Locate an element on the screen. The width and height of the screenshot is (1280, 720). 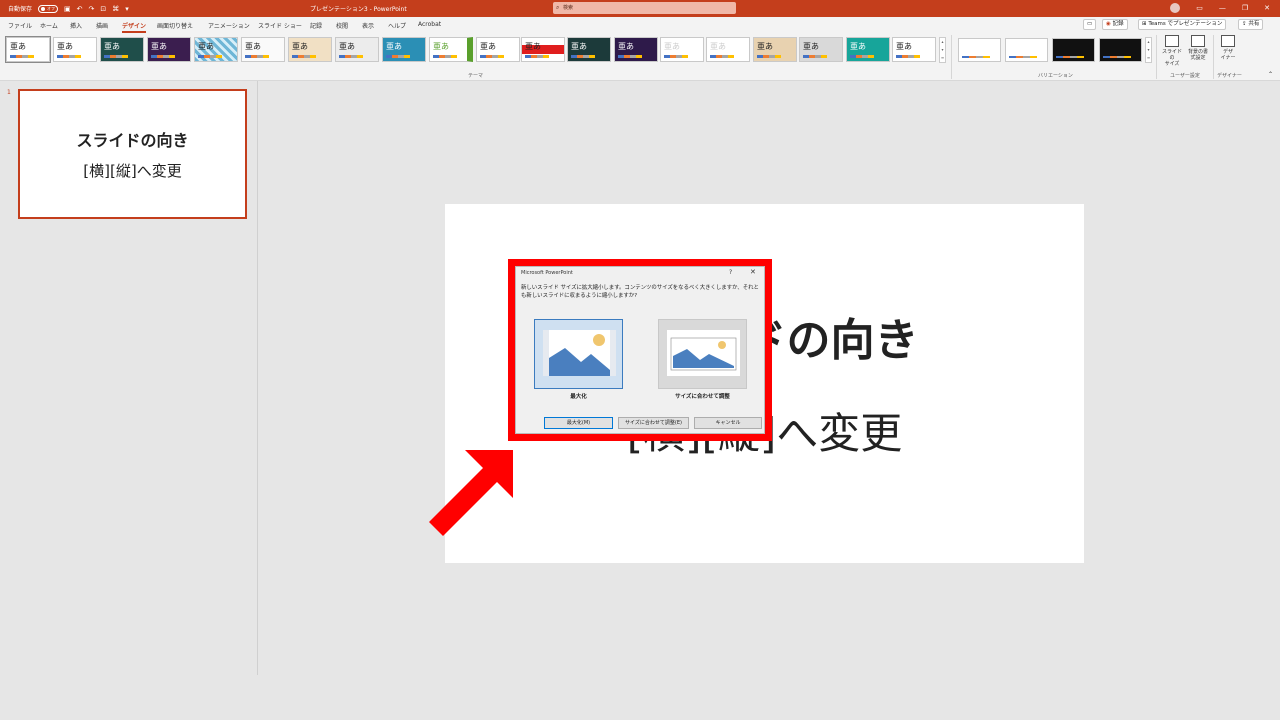
themes-group-label: テーマ is located at coordinates (476, 76).